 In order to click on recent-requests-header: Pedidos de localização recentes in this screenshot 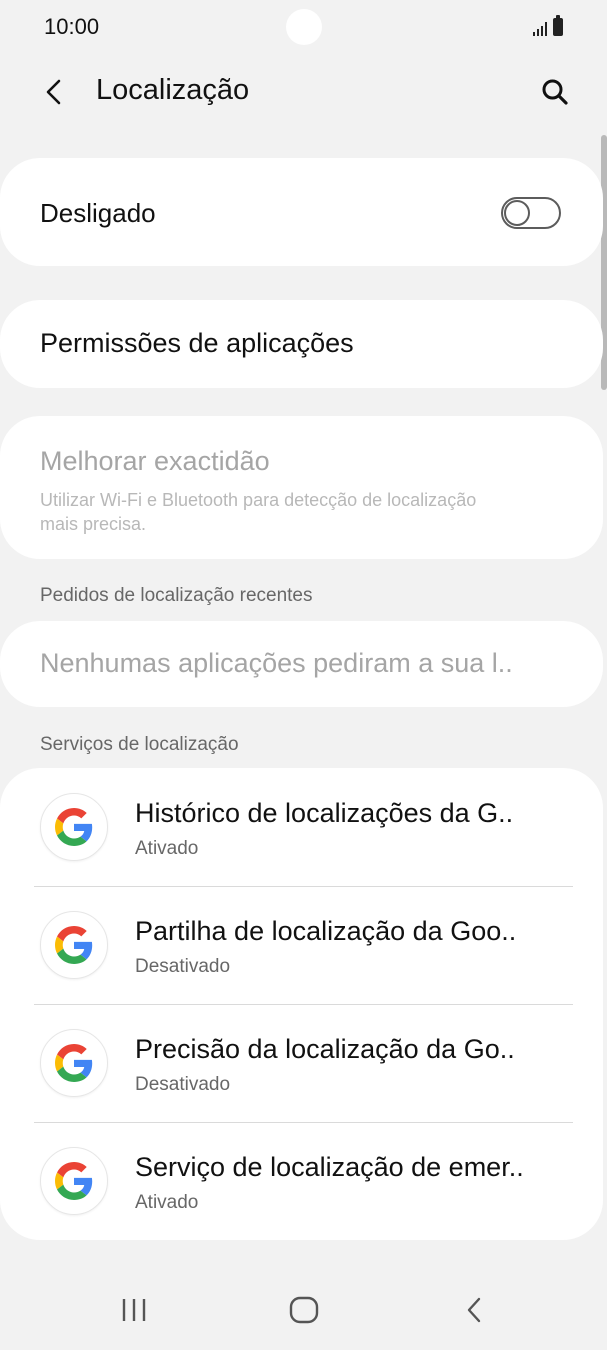, I will do `click(176, 595)`.